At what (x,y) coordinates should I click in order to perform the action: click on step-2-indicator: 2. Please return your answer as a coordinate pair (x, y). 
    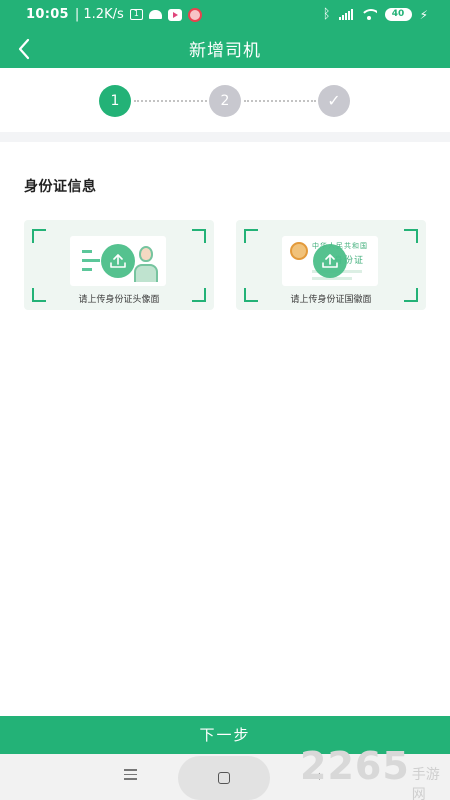
    Looking at the image, I should click on (225, 101).